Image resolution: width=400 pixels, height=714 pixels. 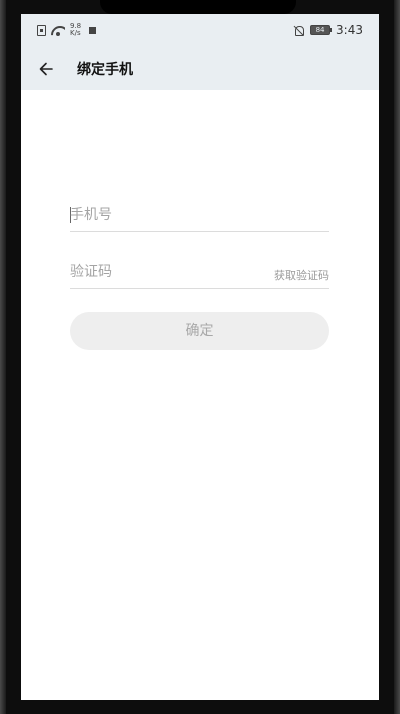 What do you see at coordinates (199, 331) in the screenshot?
I see `confirm-button: 确定` at bounding box center [199, 331].